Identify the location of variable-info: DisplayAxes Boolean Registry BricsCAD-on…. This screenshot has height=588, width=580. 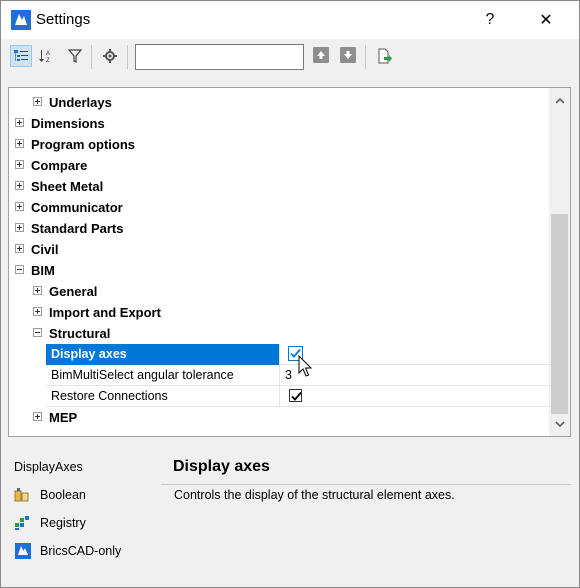
(81, 516).